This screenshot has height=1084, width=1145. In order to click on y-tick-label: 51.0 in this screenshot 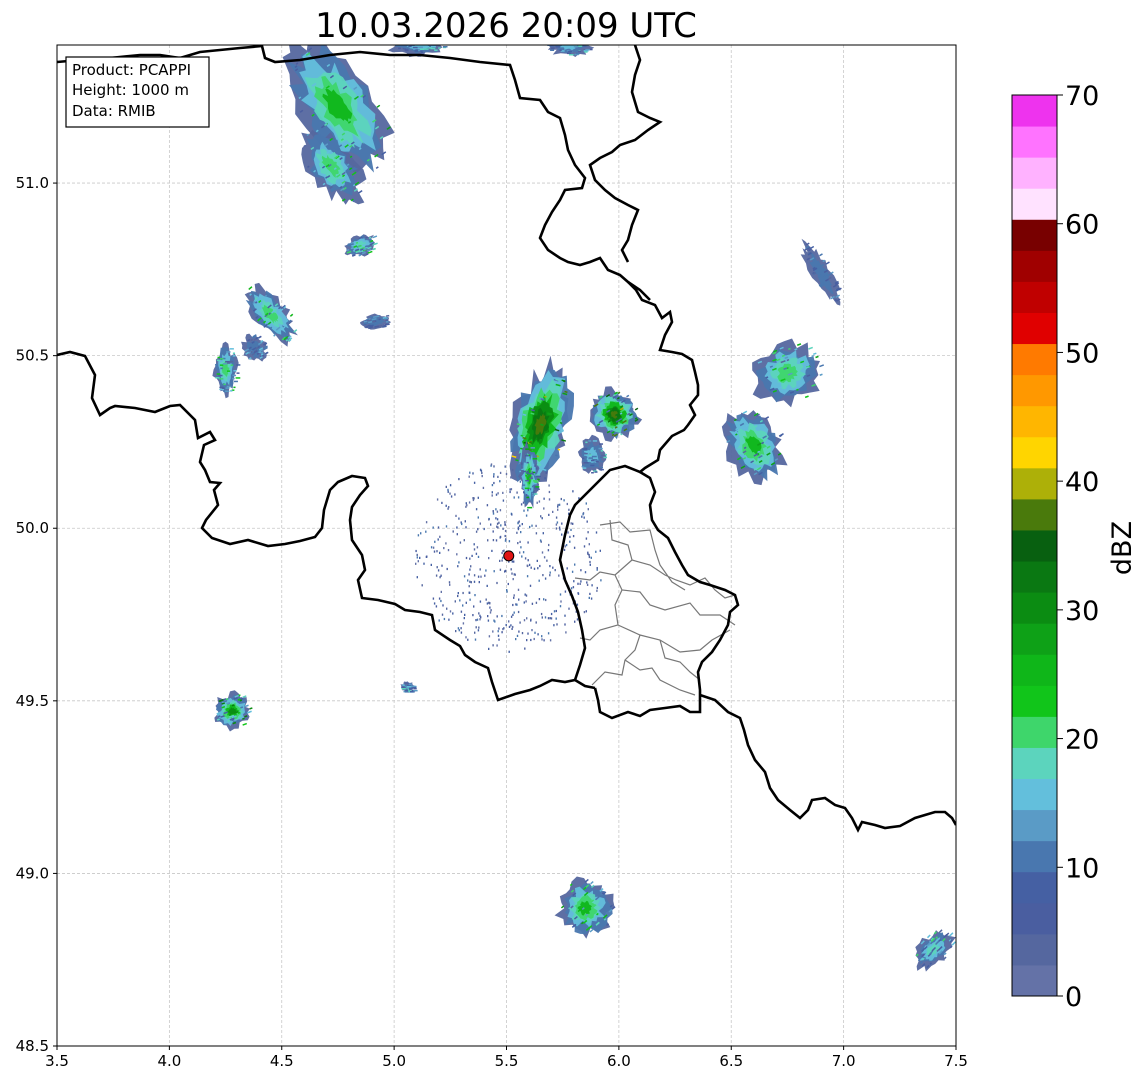, I will do `click(32, 183)`.